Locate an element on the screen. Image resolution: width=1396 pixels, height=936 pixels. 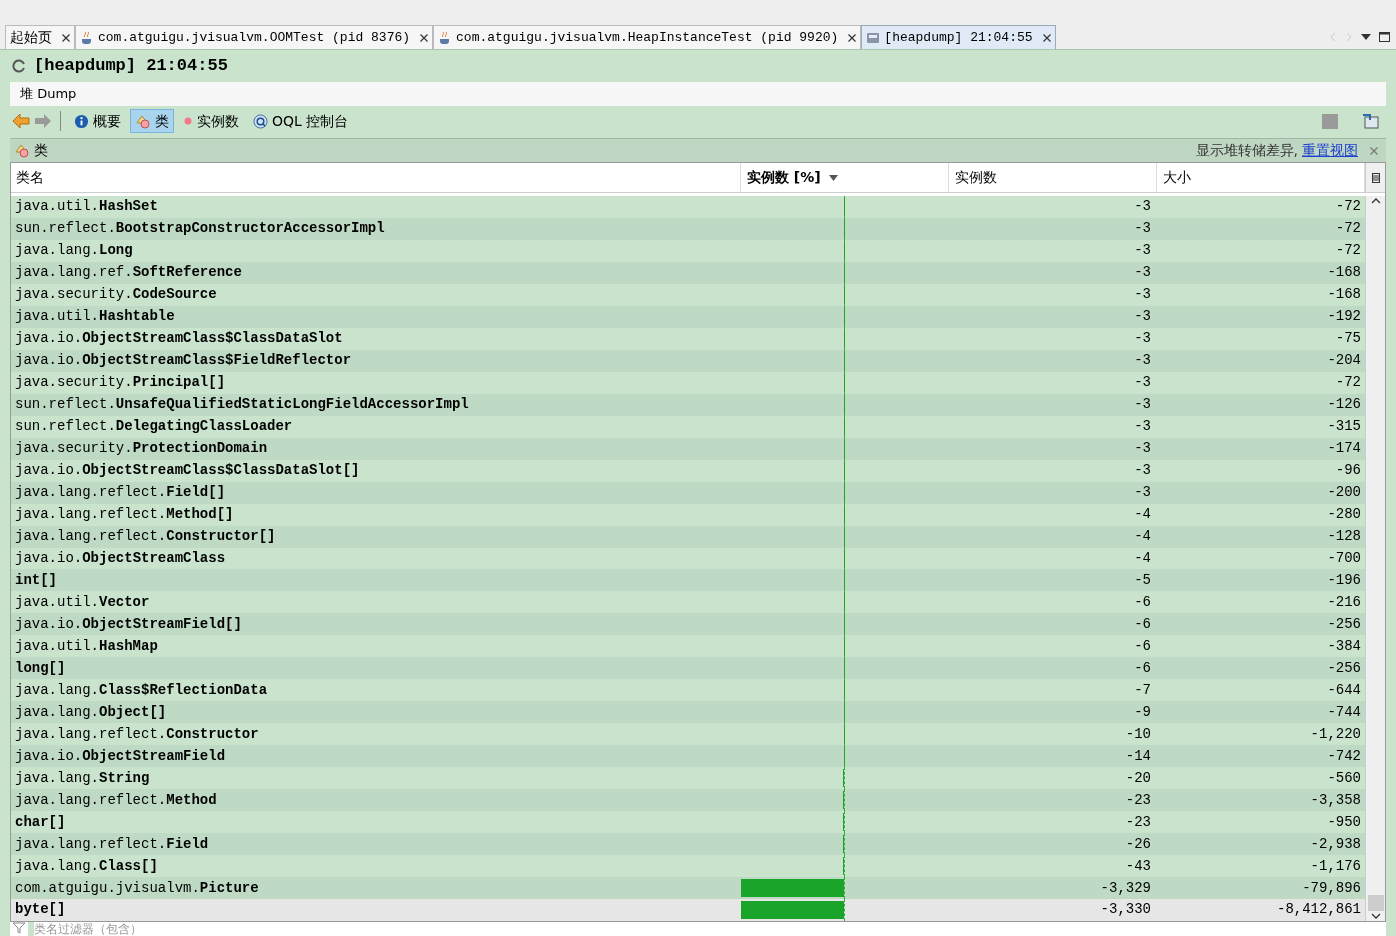
count-cell-text: -9 is located at coordinates (1142, 712).